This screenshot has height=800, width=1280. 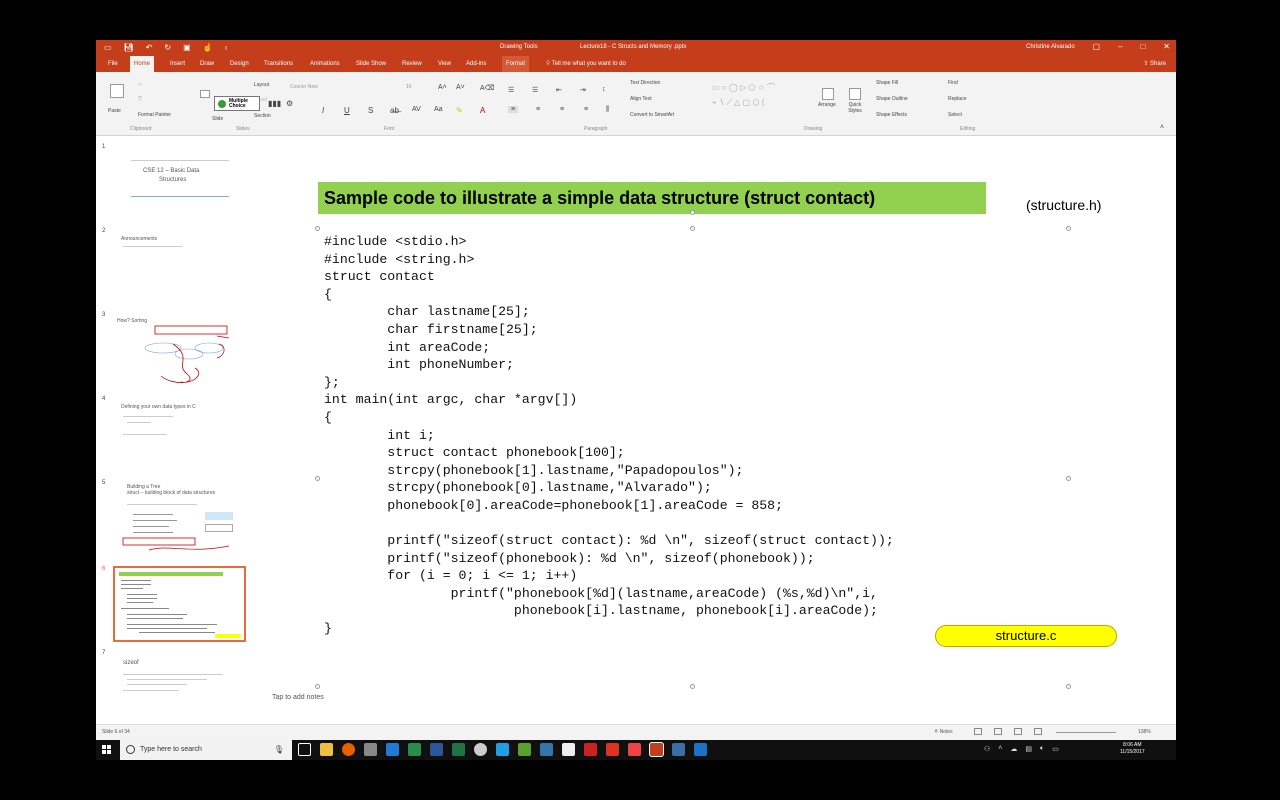 I want to click on normal-view-icon, so click(x=978, y=731).